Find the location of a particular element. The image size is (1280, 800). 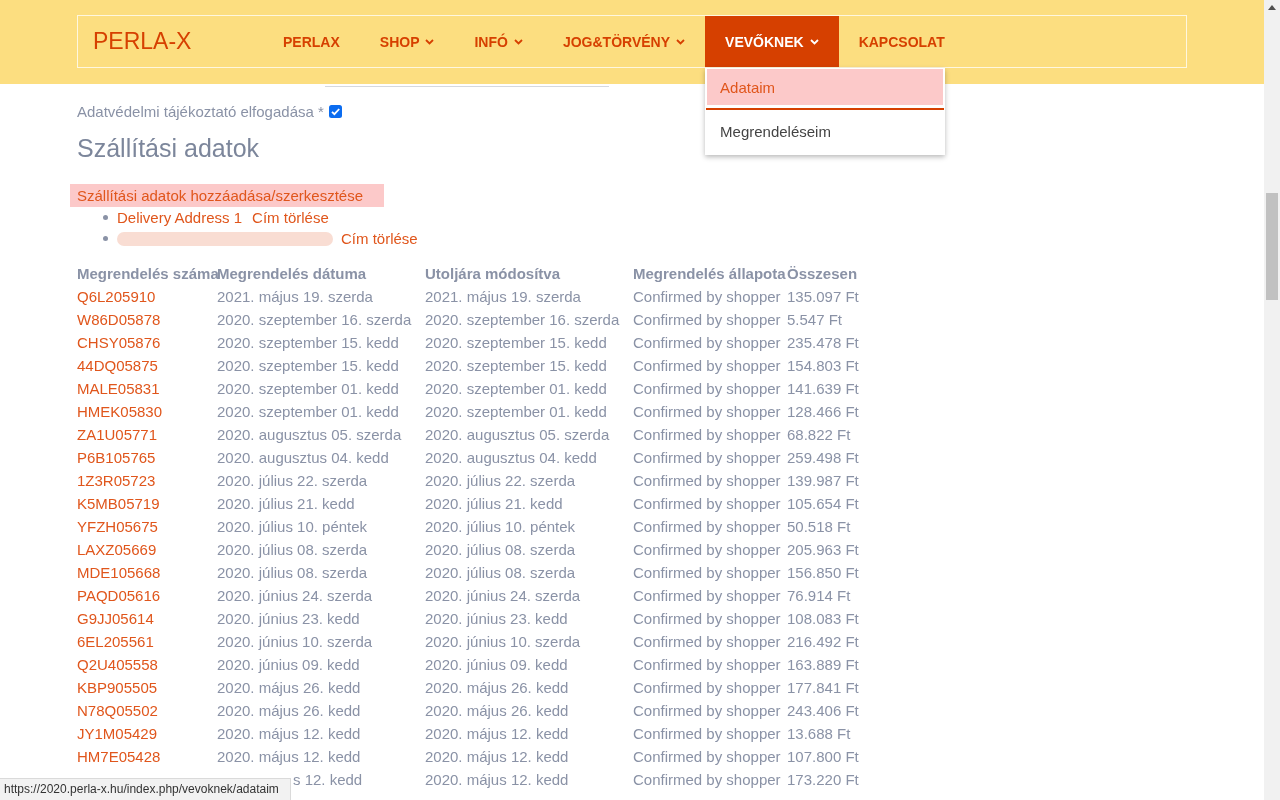

order-link: HM7E05428 is located at coordinates (119, 756).